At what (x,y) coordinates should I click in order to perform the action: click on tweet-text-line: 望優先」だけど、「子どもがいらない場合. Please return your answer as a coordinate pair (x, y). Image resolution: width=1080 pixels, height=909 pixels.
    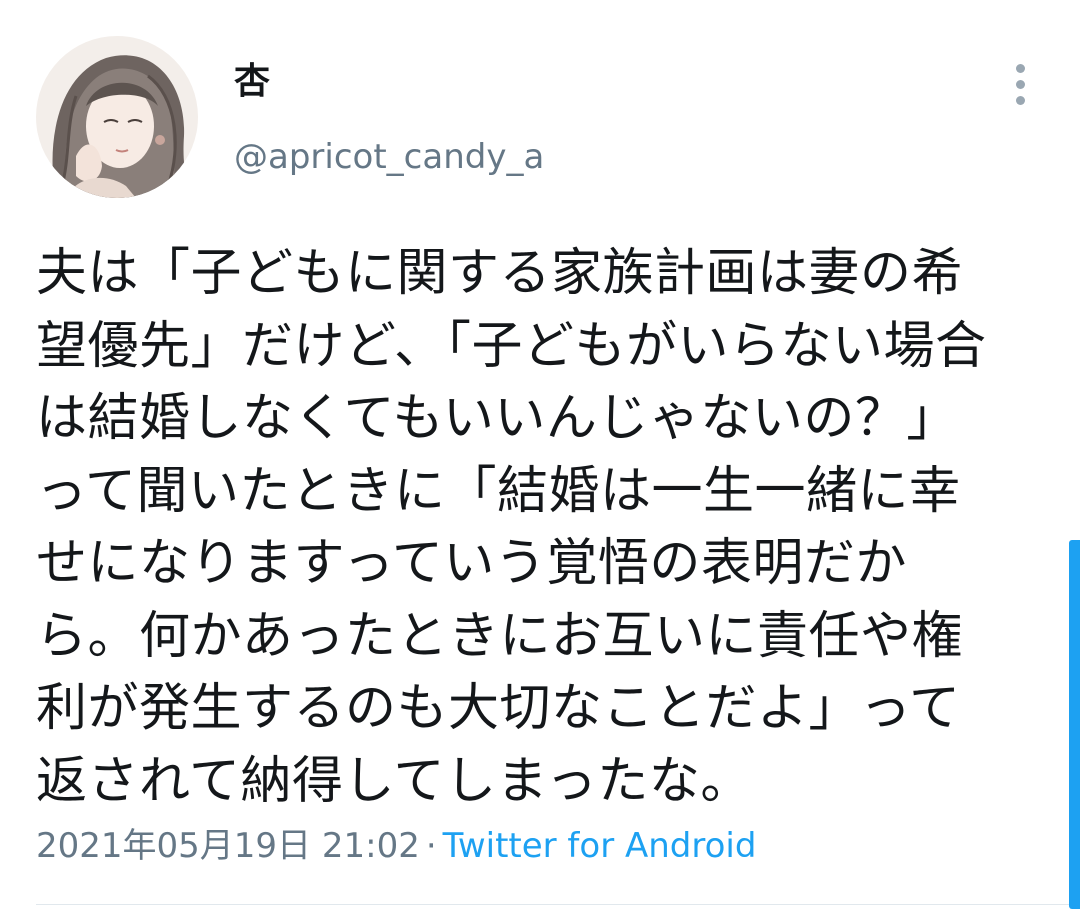
    Looking at the image, I should click on (511, 346).